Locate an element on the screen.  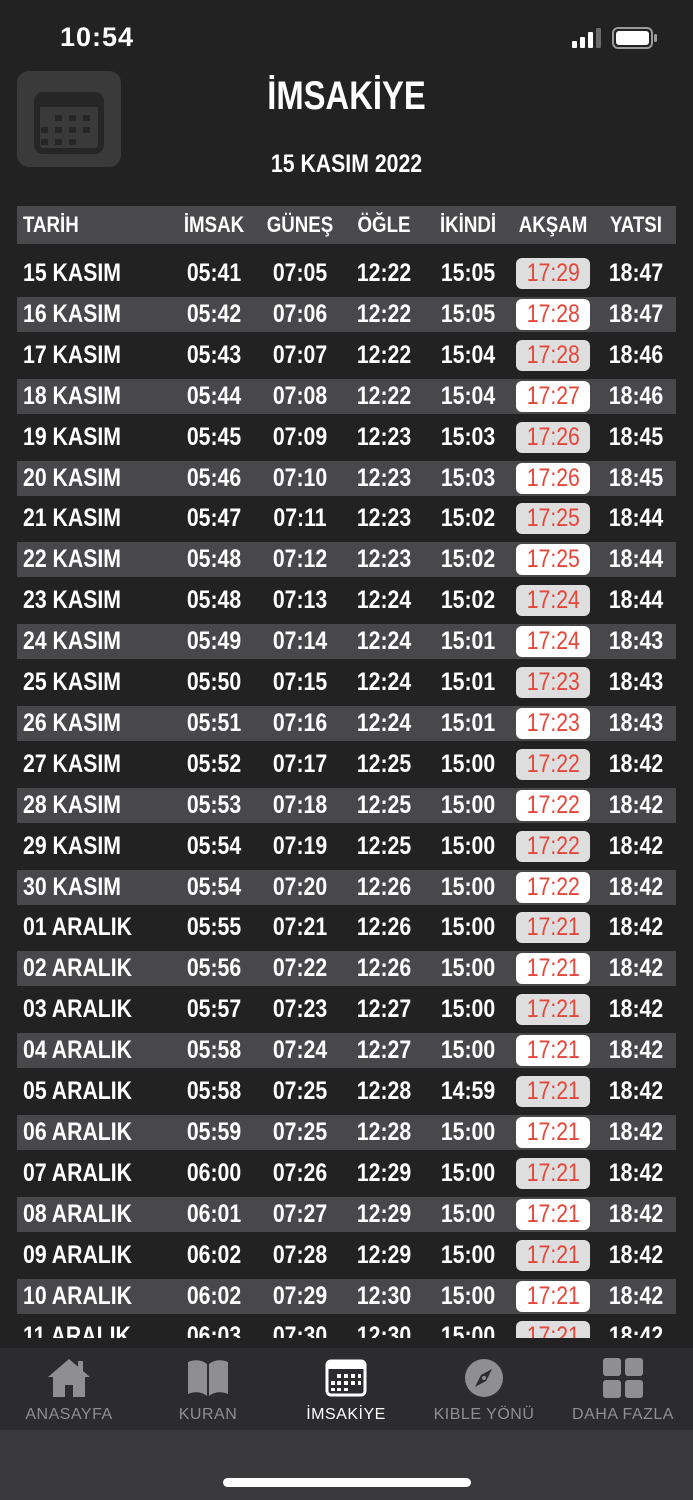
cell-imsak: 05:50 is located at coordinates (214, 682).